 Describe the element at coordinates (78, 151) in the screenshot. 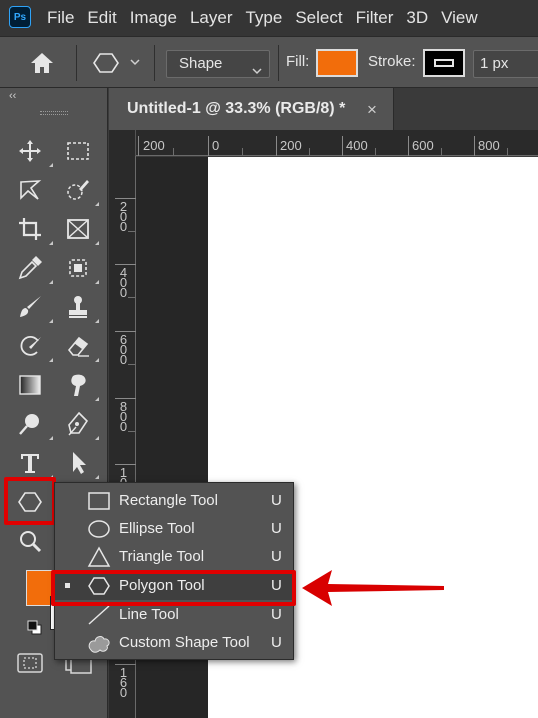

I see `marquee-icon` at that location.